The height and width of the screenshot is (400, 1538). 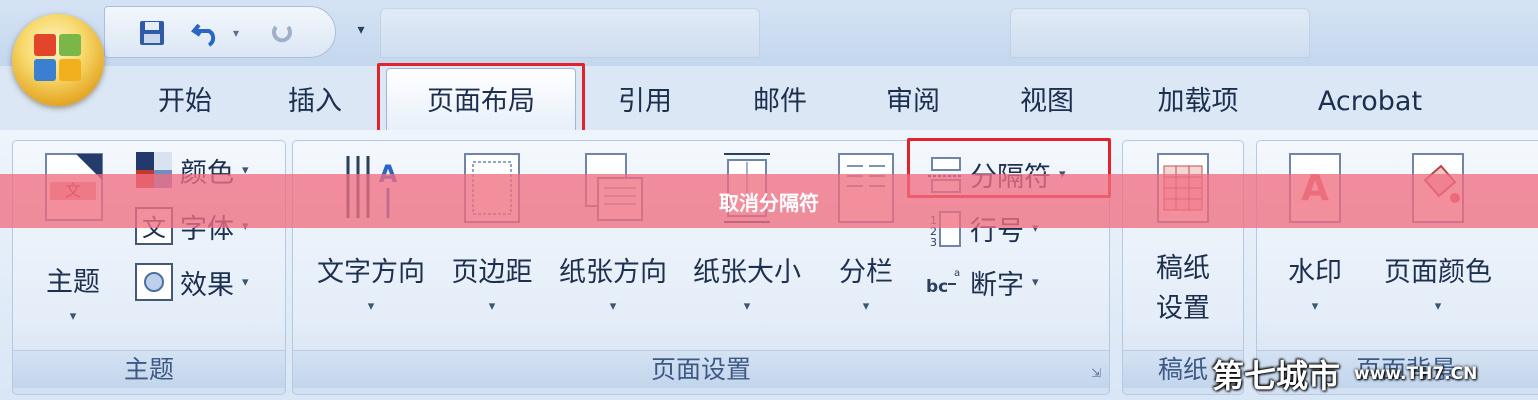 What do you see at coordinates (1198, 102) in the screenshot?
I see `tab-addins: 加载项` at bounding box center [1198, 102].